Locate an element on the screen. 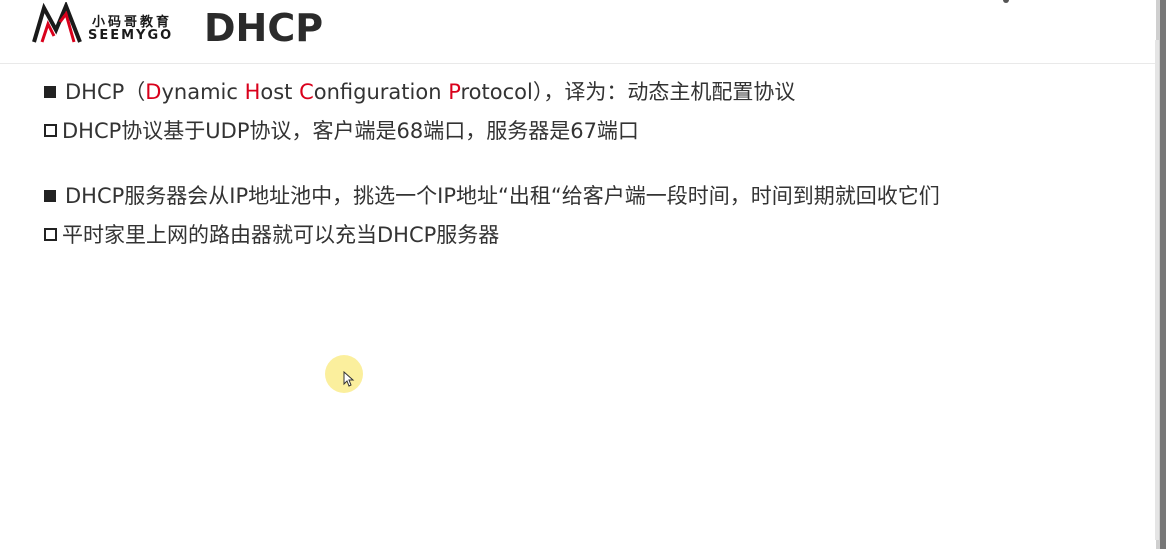 The width and height of the screenshot is (1166, 549). decorative-dot is located at coordinates (1006, 1).